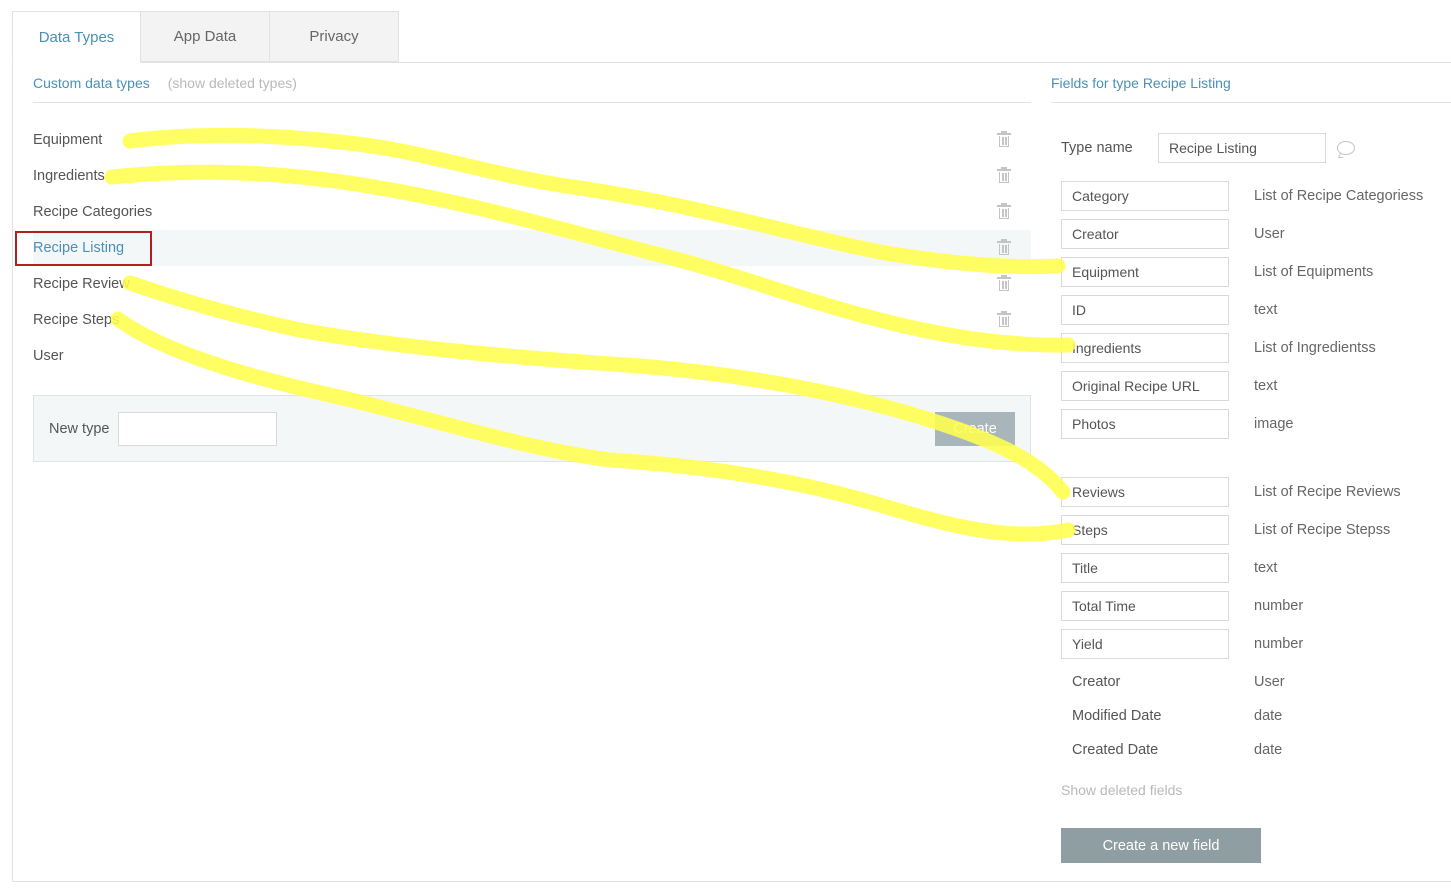 This screenshot has width=1451, height=895. I want to click on custom-types-header: Custom data types (show deleted types), so click(532, 89).